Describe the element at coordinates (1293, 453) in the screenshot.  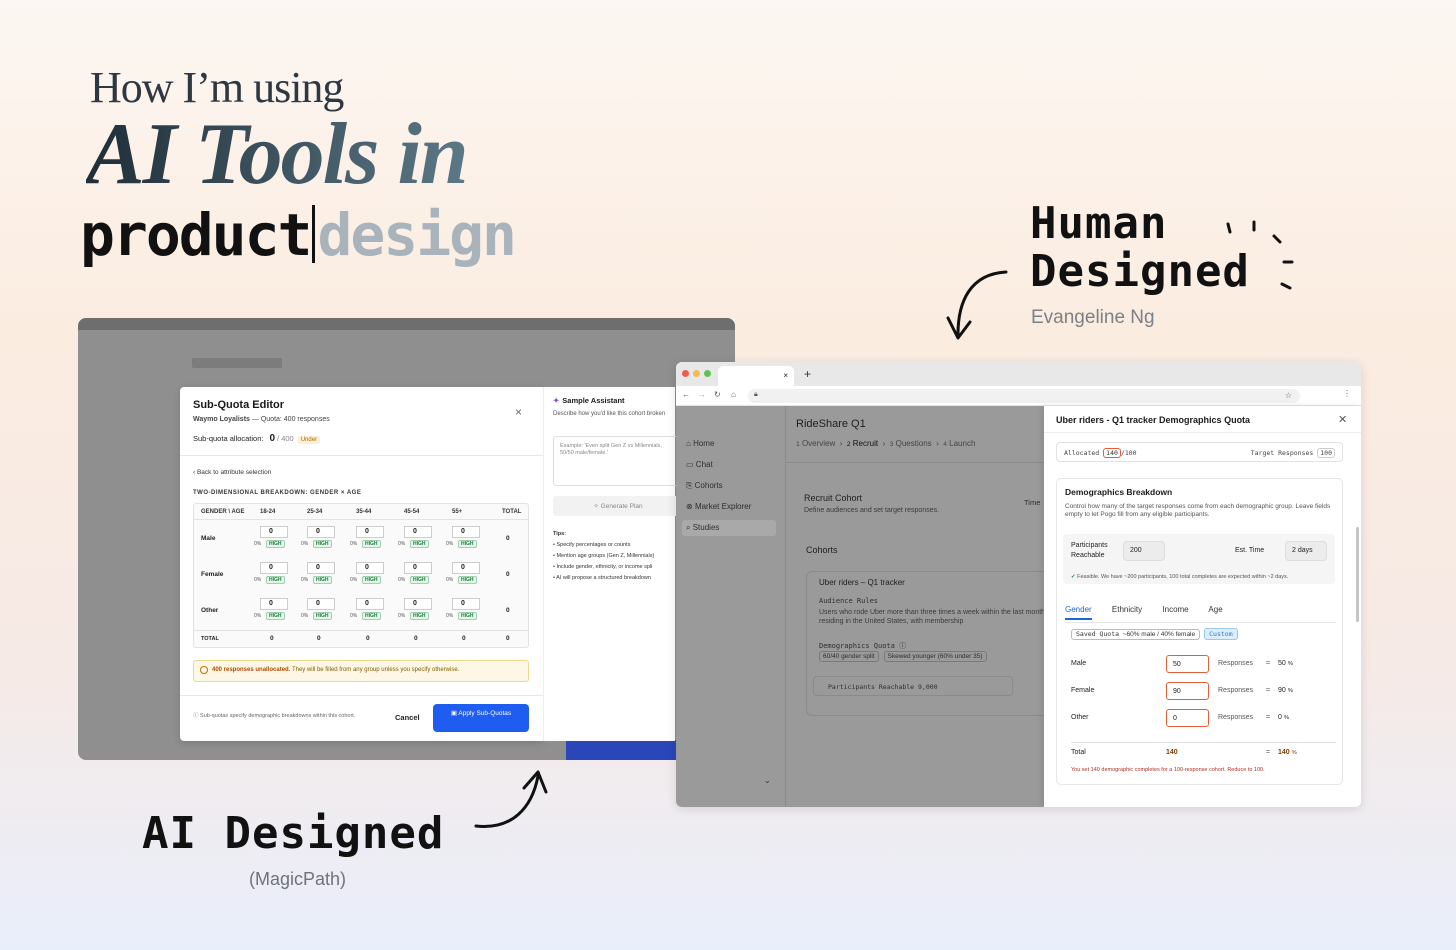
I see `target-summary: Target Responses 100` at that location.